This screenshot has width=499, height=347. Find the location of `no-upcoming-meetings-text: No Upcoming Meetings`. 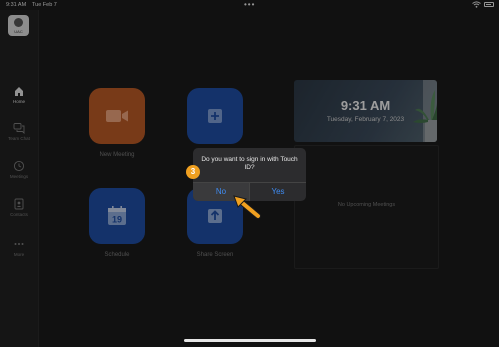

no-upcoming-meetings-text: No Upcoming Meetings is located at coordinates (366, 205).